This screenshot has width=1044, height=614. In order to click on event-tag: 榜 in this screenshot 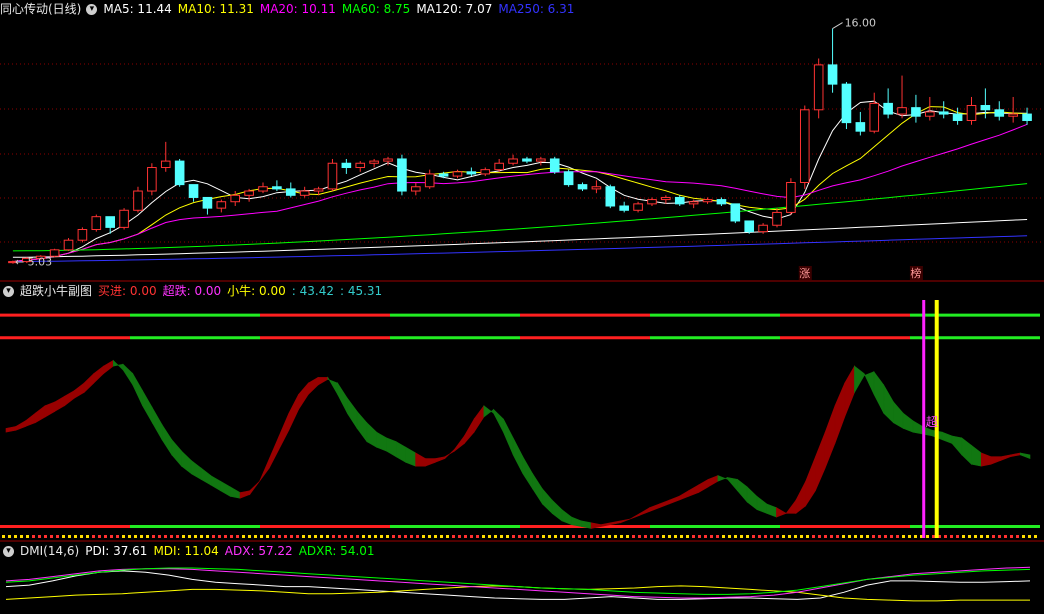, I will do `click(915, 273)`.